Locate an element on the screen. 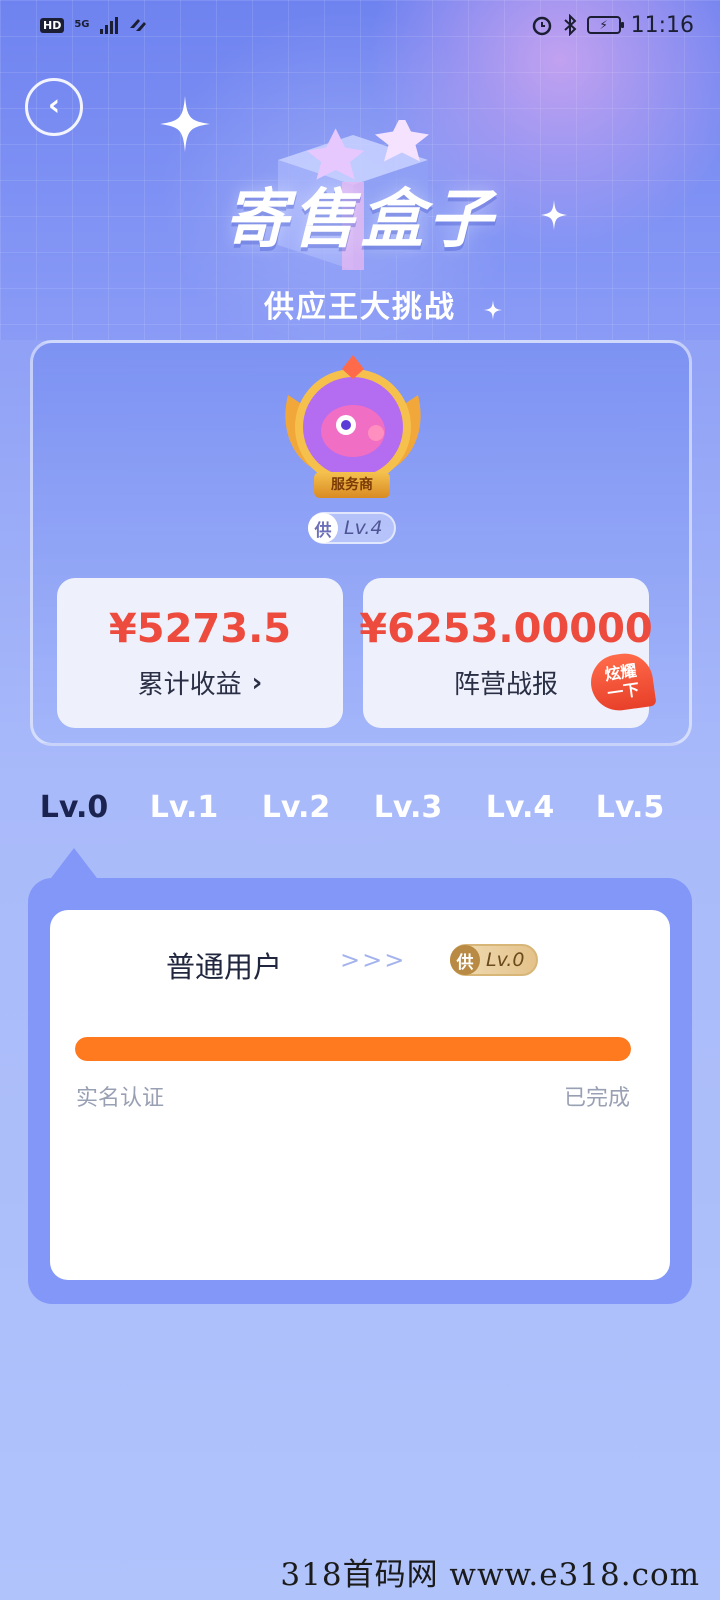 This screenshot has width=720, height=1600. wifi-icon is located at coordinates (137, 25).